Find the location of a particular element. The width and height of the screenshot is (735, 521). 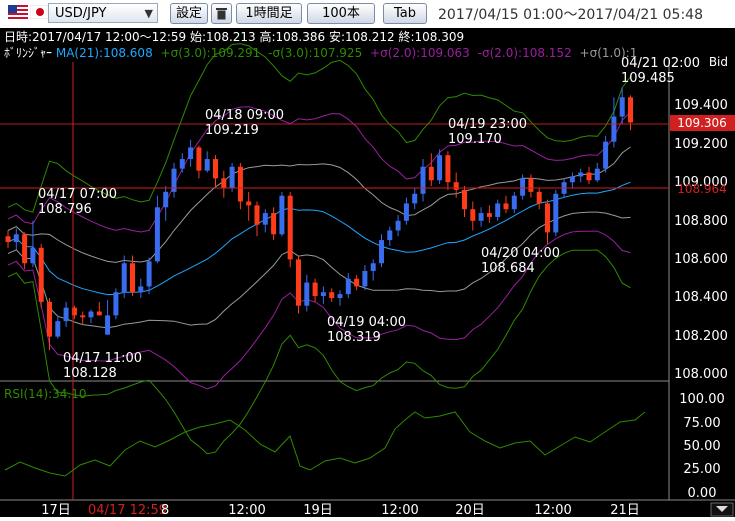

settings-button: 設定 is located at coordinates (189, 13).